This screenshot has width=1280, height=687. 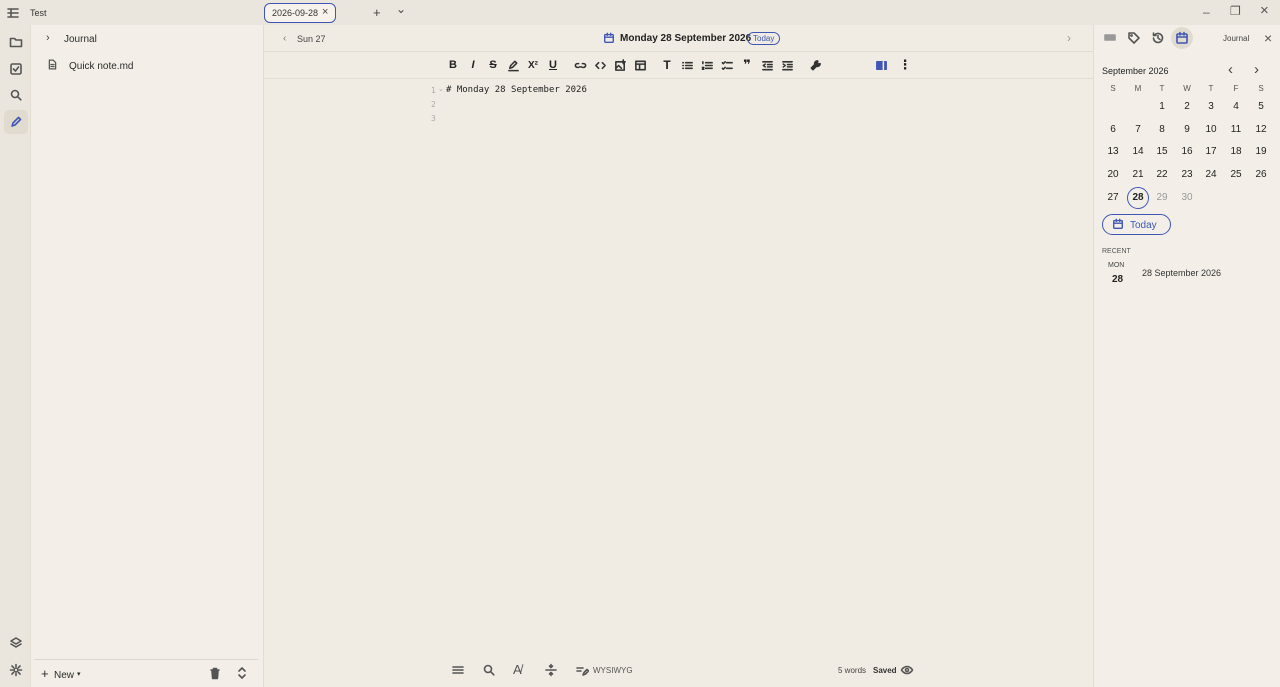 I want to click on calendar-day: 6, so click(x=1113, y=130).